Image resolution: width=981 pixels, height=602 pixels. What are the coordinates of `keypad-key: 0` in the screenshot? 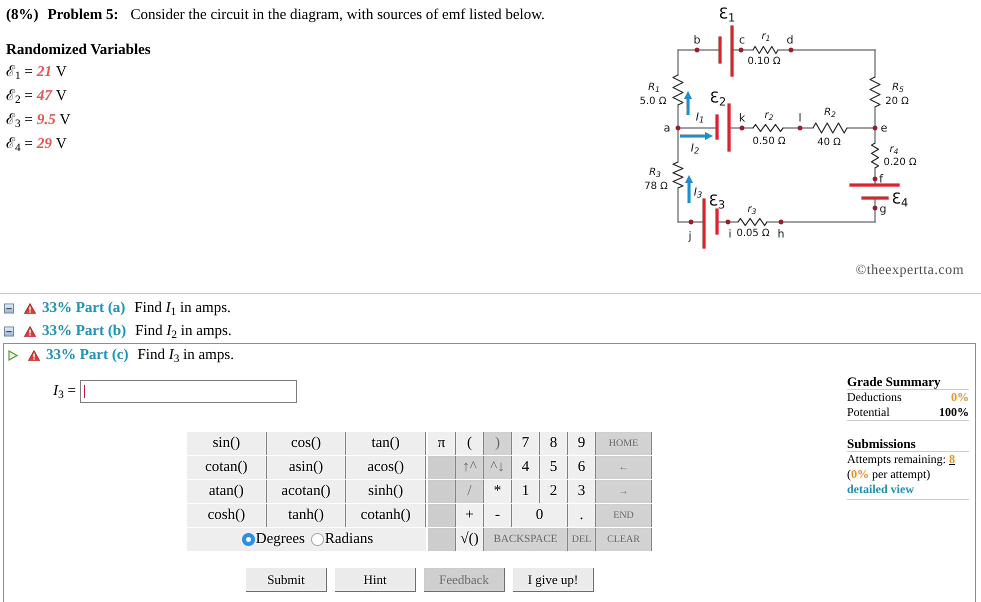 It's located at (540, 515).